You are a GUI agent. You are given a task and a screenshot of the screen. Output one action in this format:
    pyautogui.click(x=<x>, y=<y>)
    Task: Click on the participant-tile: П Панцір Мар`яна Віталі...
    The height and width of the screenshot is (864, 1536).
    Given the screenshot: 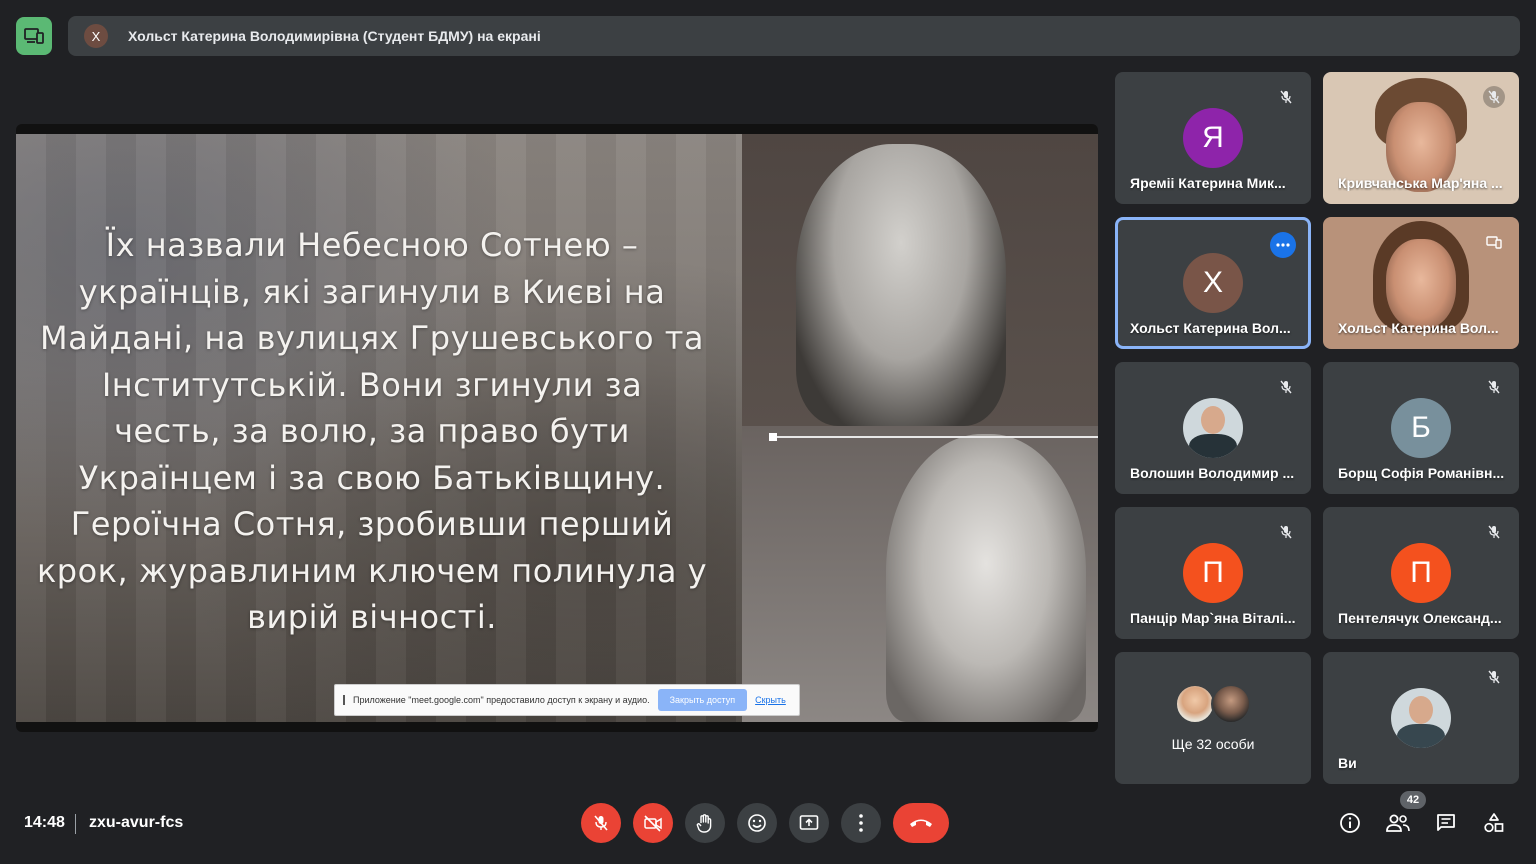 What is the action you would take?
    pyautogui.click(x=1213, y=573)
    